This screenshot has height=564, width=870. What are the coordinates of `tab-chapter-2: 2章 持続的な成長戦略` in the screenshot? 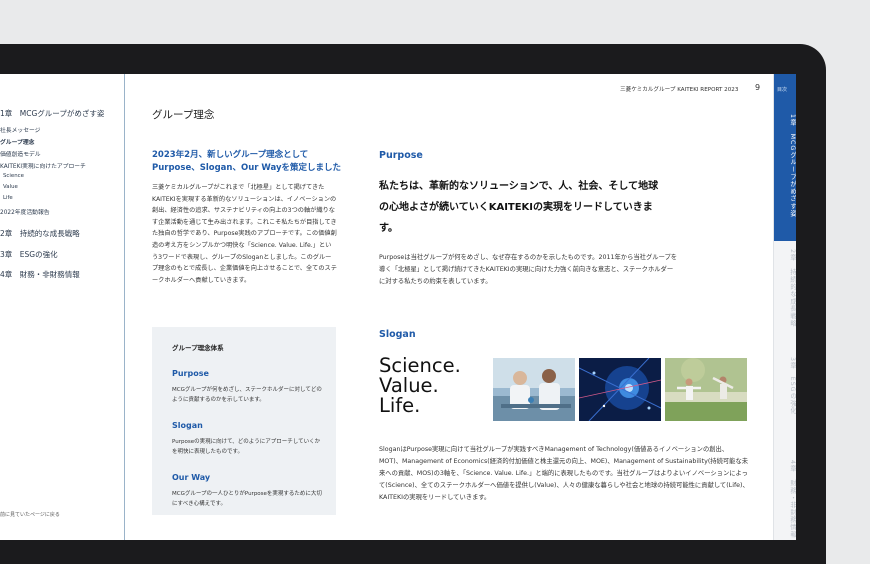 It's located at (785, 295).